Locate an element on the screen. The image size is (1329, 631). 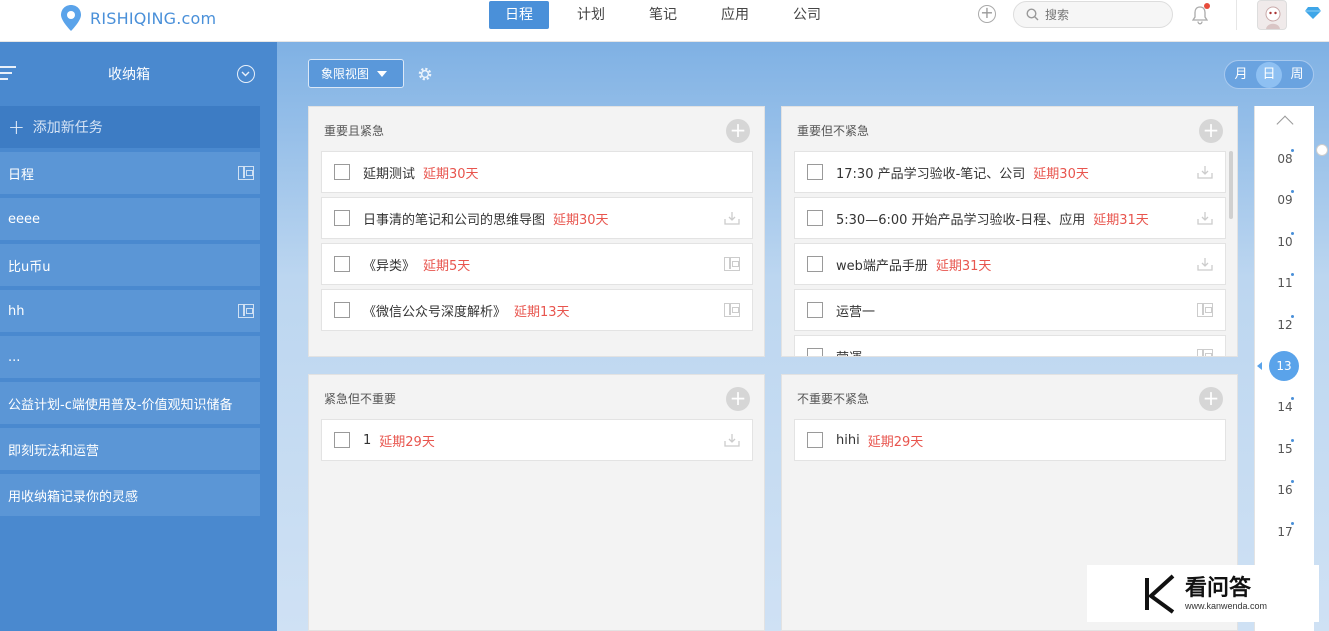
sidebar-item: 即刻玩法和运营 is located at coordinates (130, 449).